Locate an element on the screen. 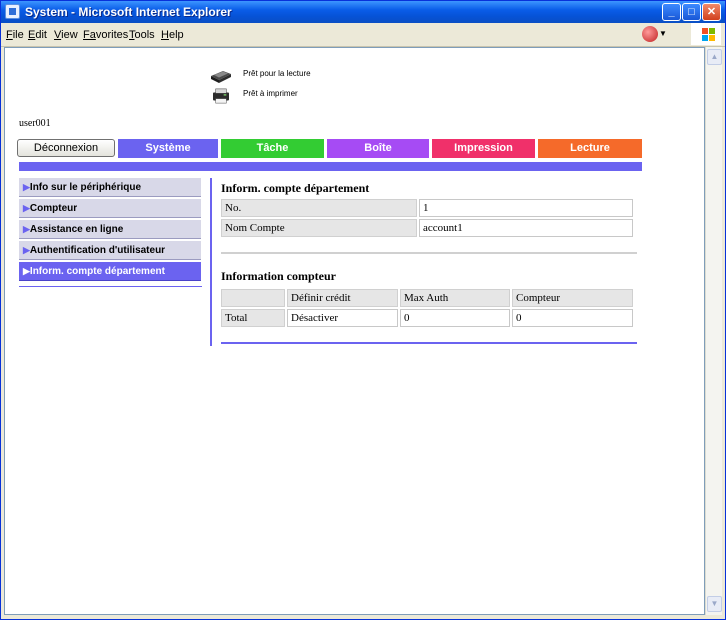  status-print: Prêt à imprimer is located at coordinates (284, 96).